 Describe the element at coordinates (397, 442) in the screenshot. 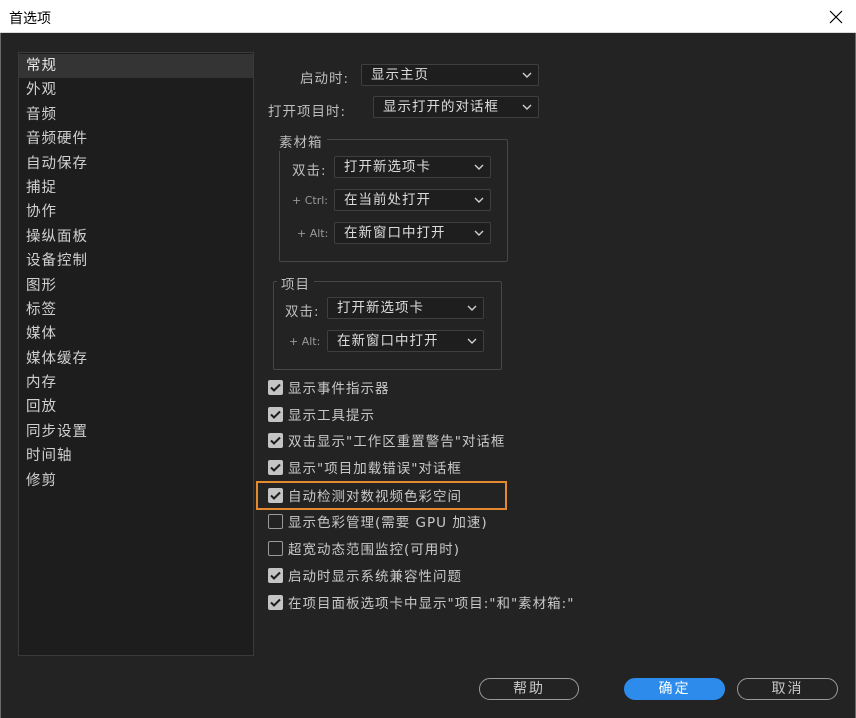

I see `checkbox-label: 双击显示"工作区重置警告"对话框` at that location.